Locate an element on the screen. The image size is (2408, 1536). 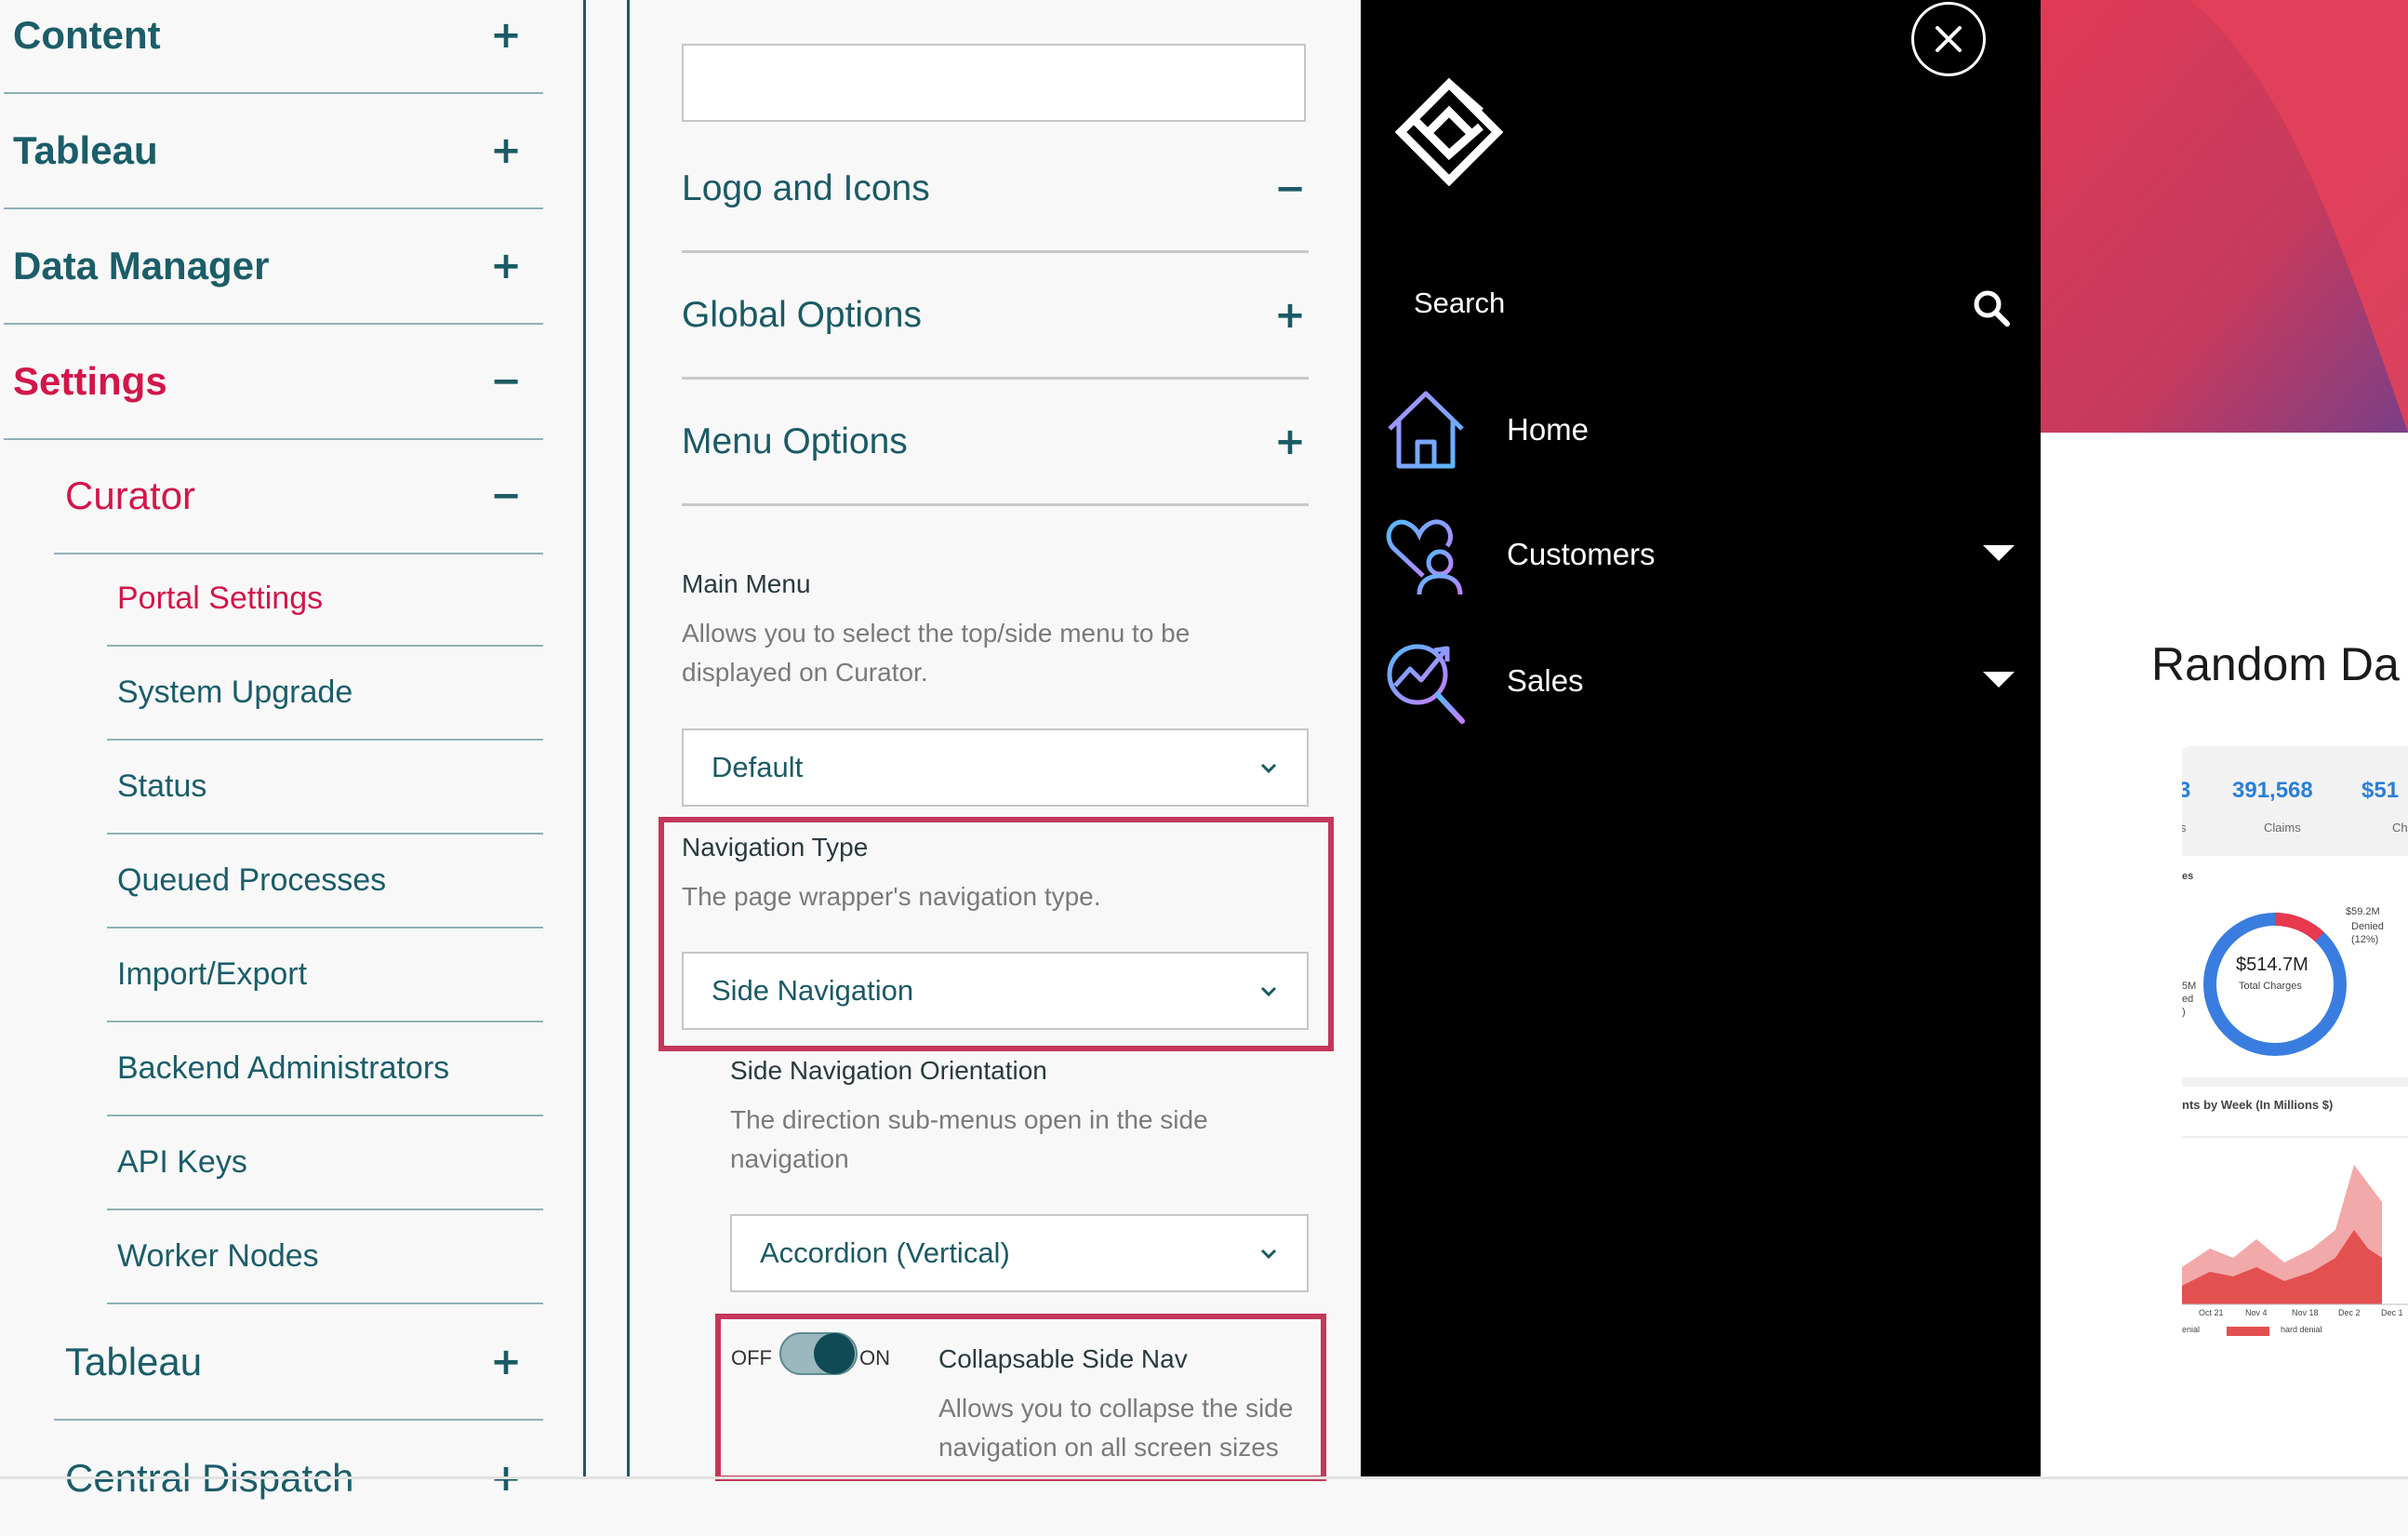
section-label: Logo and Icons is located at coordinates (806, 187).